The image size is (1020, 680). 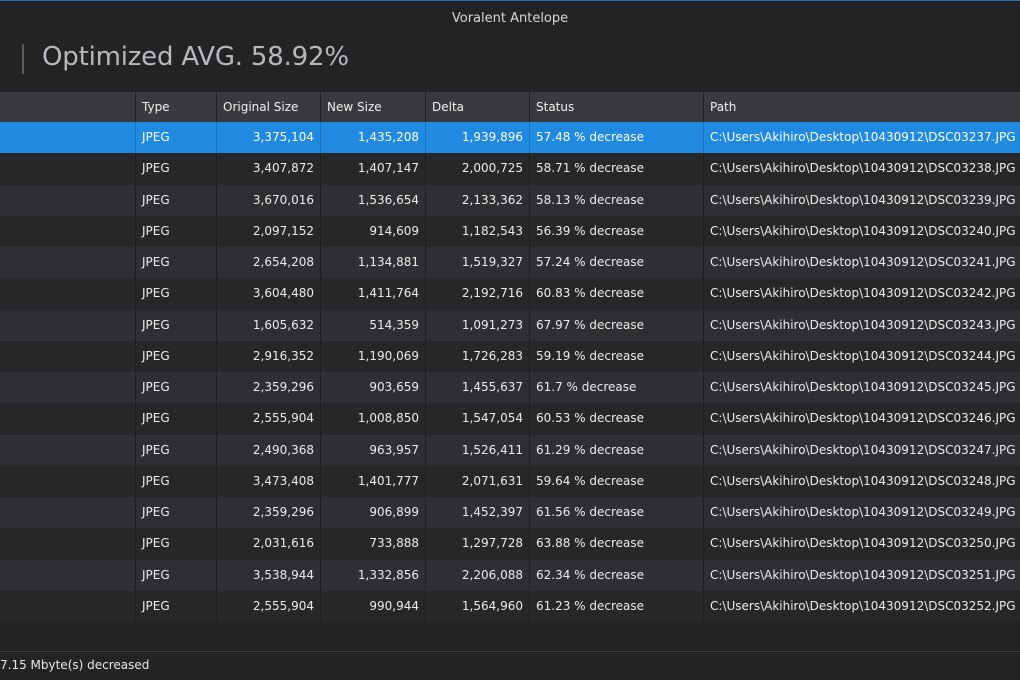 What do you see at coordinates (269, 325) in the screenshot?
I see `cell-original-size: 1,605,632` at bounding box center [269, 325].